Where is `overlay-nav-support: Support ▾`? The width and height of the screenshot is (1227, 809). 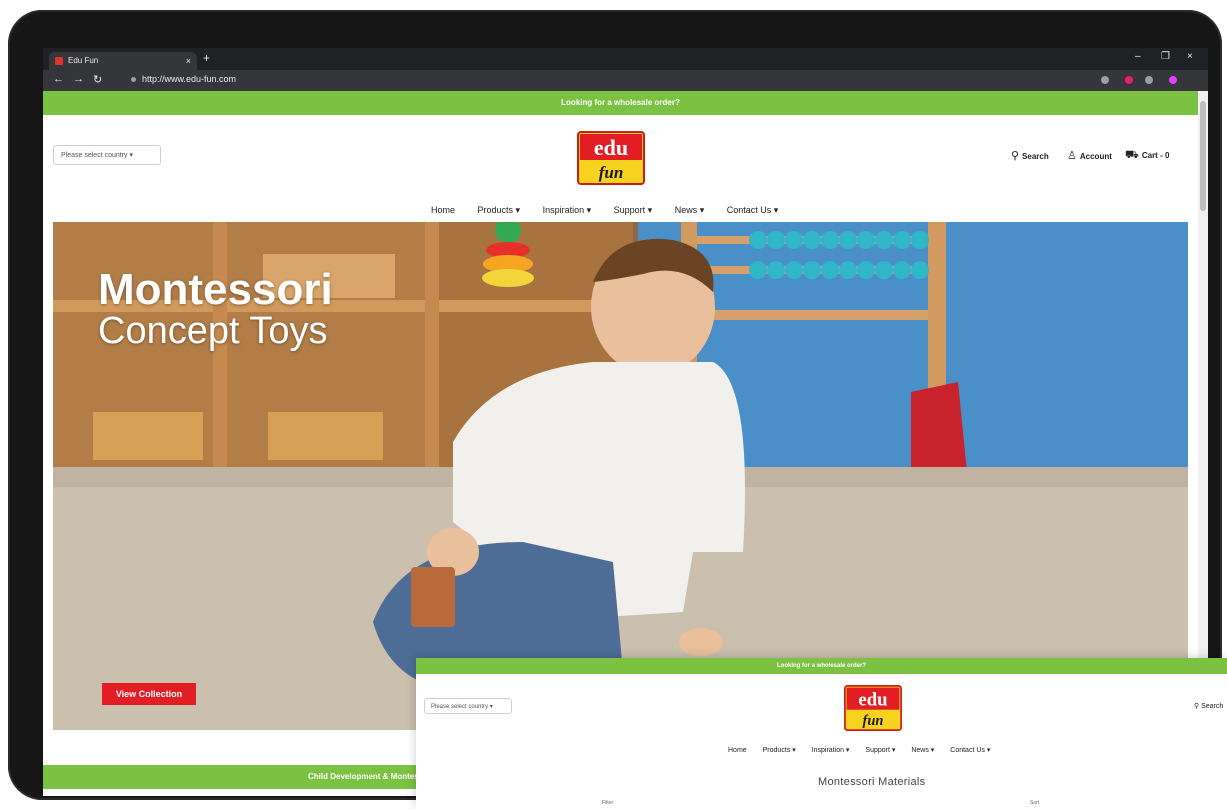 overlay-nav-support: Support ▾ is located at coordinates (880, 750).